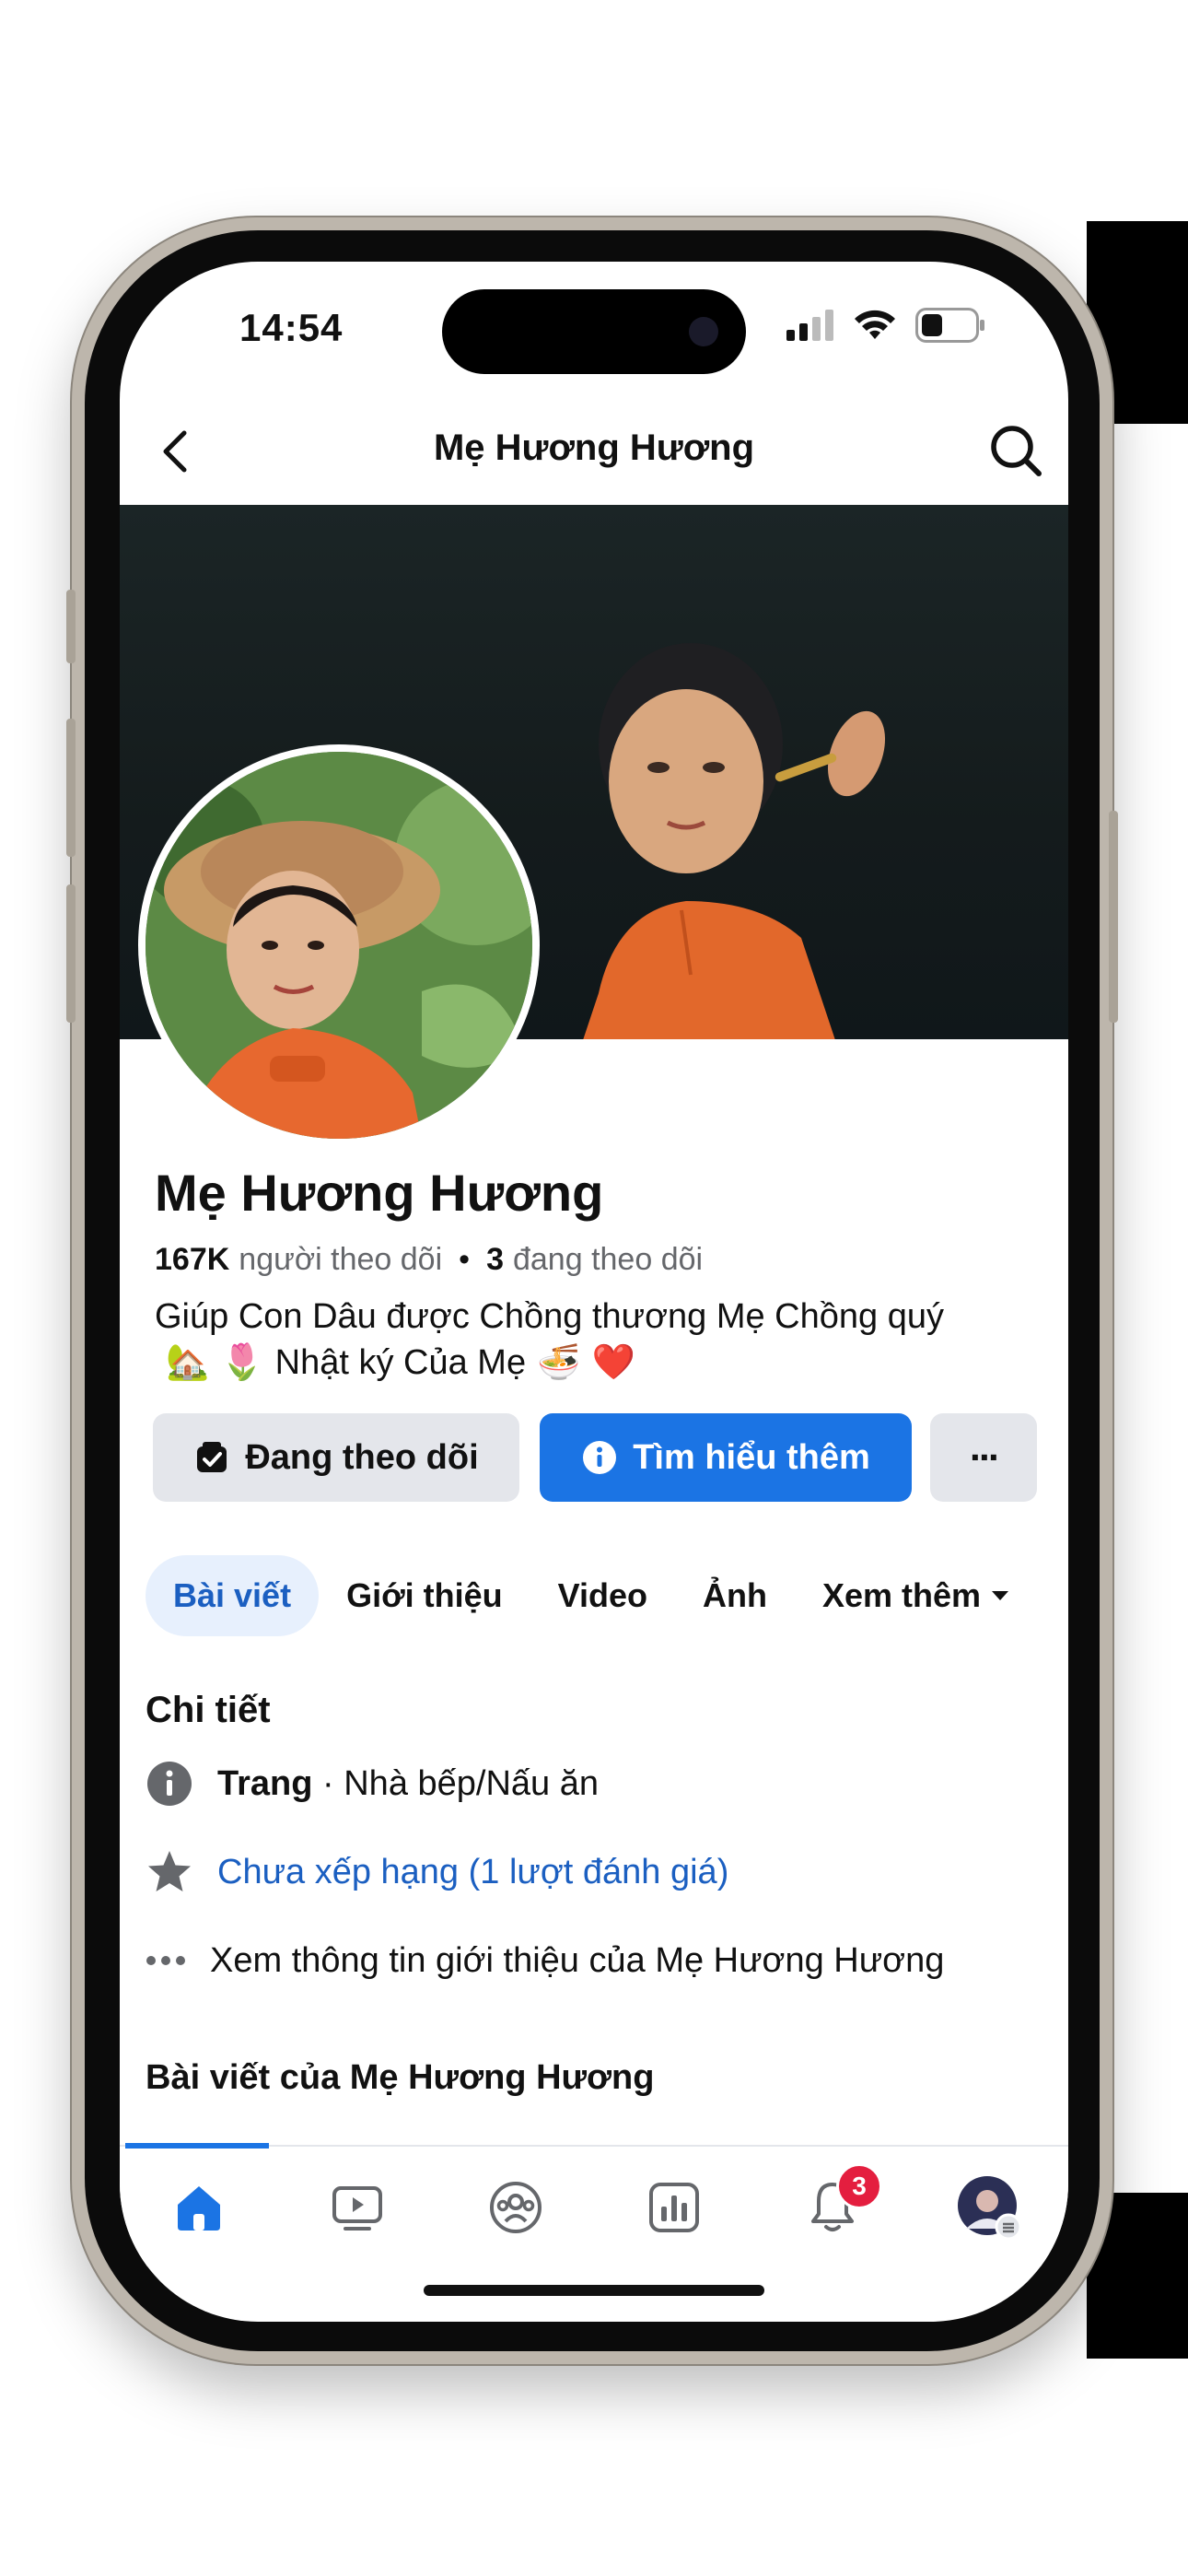 The height and width of the screenshot is (2576, 1188). I want to click on following-label: đang theo dõi, so click(608, 1259).